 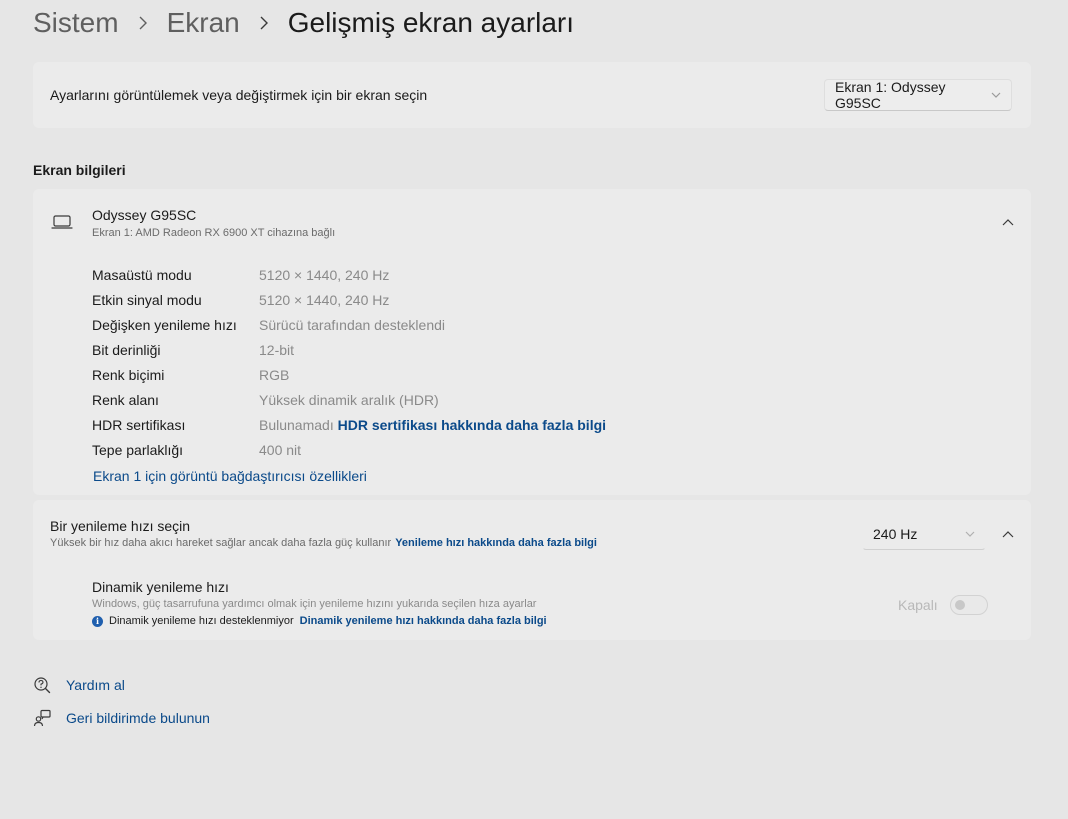 I want to click on breadcrumb-ekran: Ekran, so click(x=203, y=23).